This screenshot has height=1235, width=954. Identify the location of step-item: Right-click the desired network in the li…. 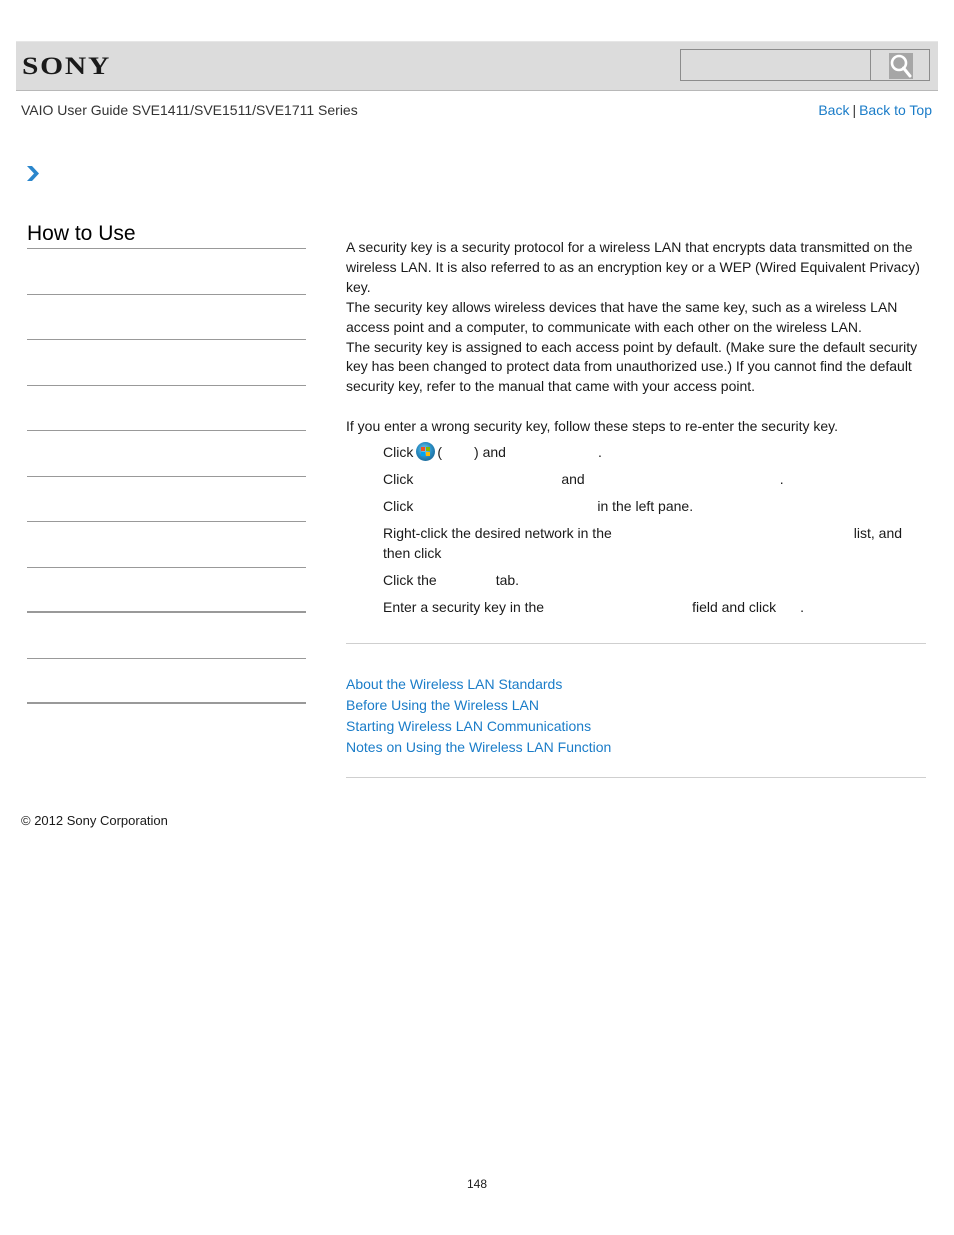
(643, 542).